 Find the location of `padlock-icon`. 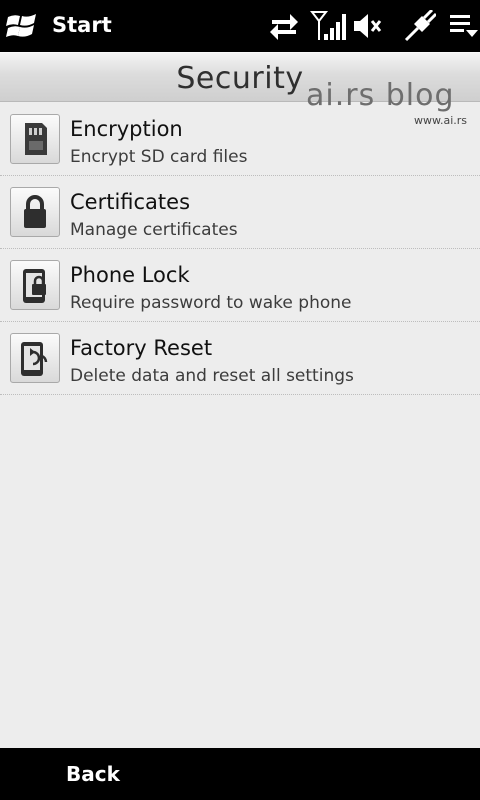

padlock-icon is located at coordinates (35, 212).